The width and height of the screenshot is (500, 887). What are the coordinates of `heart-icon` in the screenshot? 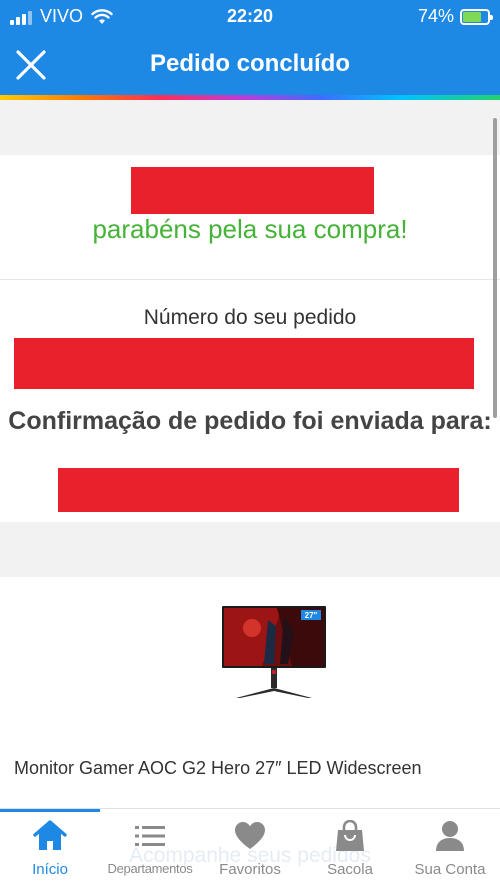 It's located at (250, 836).